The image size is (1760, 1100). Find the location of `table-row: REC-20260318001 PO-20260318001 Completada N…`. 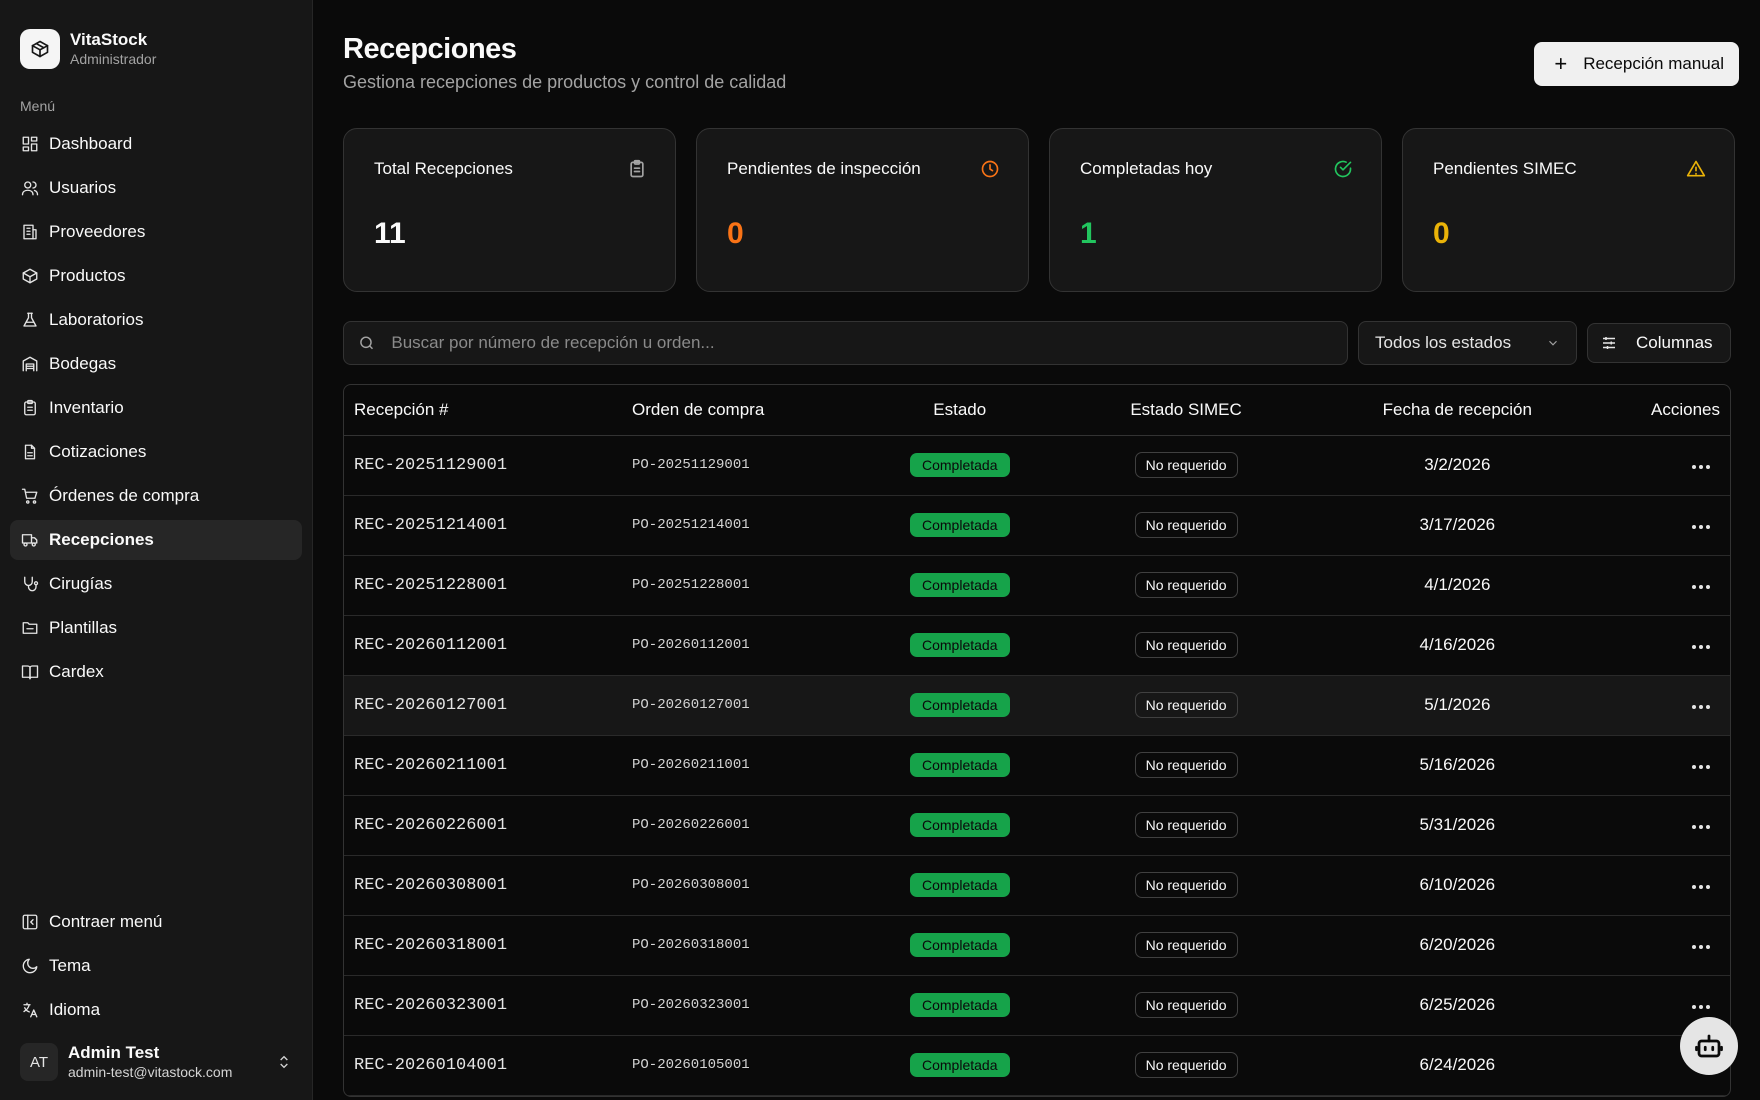

table-row: REC-20260318001 PO-20260318001 Completada N… is located at coordinates (1037, 945).